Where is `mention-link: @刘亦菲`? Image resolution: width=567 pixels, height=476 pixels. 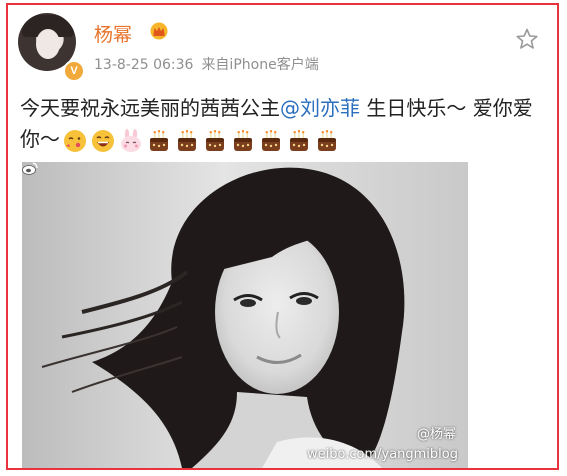
mention-link: @刘亦菲 is located at coordinates (320, 108).